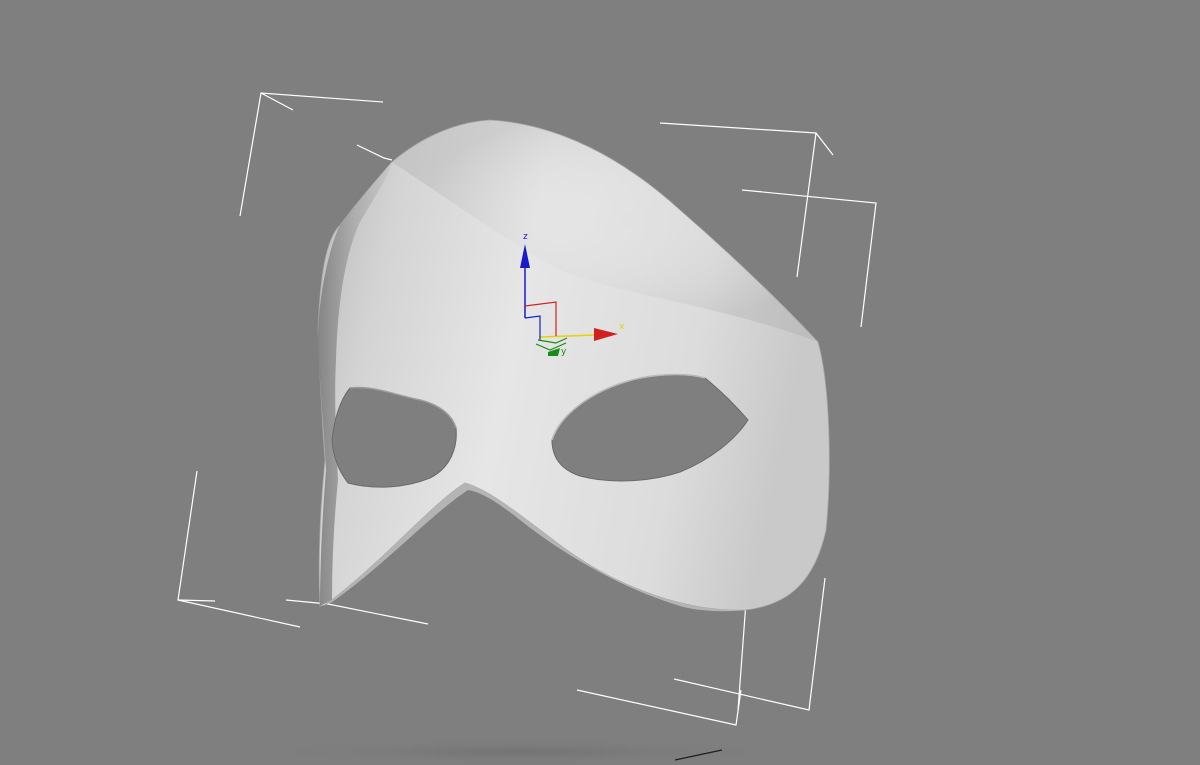  Describe the element at coordinates (564, 352) in the screenshot. I see `y-axis-label: y` at that location.